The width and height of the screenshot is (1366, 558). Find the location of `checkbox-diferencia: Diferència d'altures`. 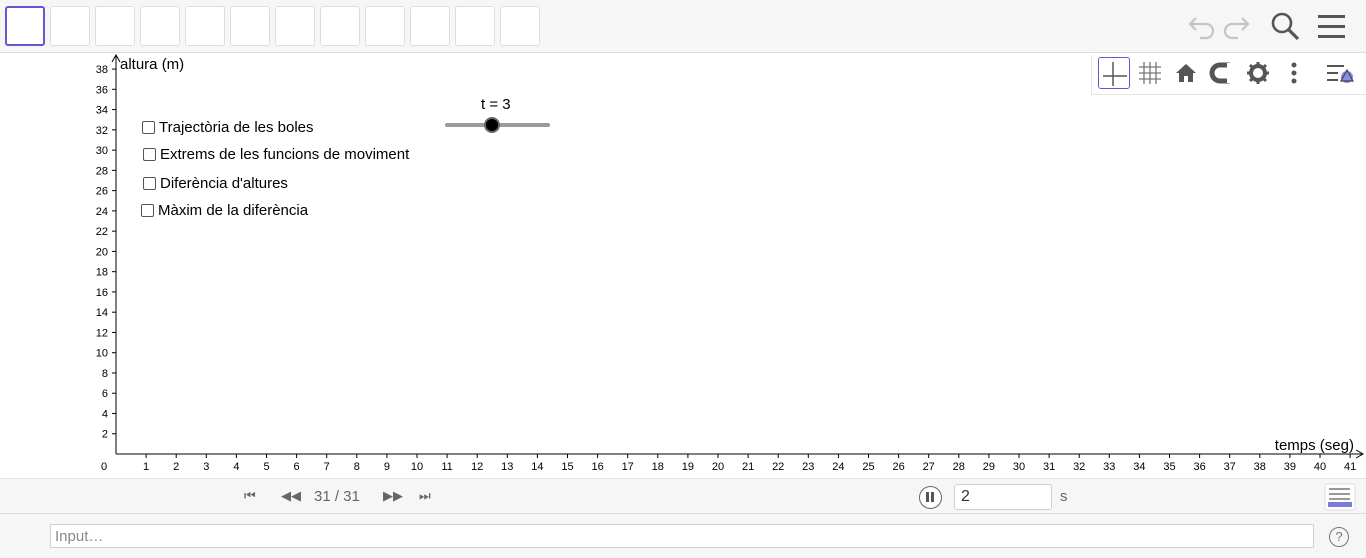

checkbox-diferencia: Diferència d'altures is located at coordinates (215, 183).